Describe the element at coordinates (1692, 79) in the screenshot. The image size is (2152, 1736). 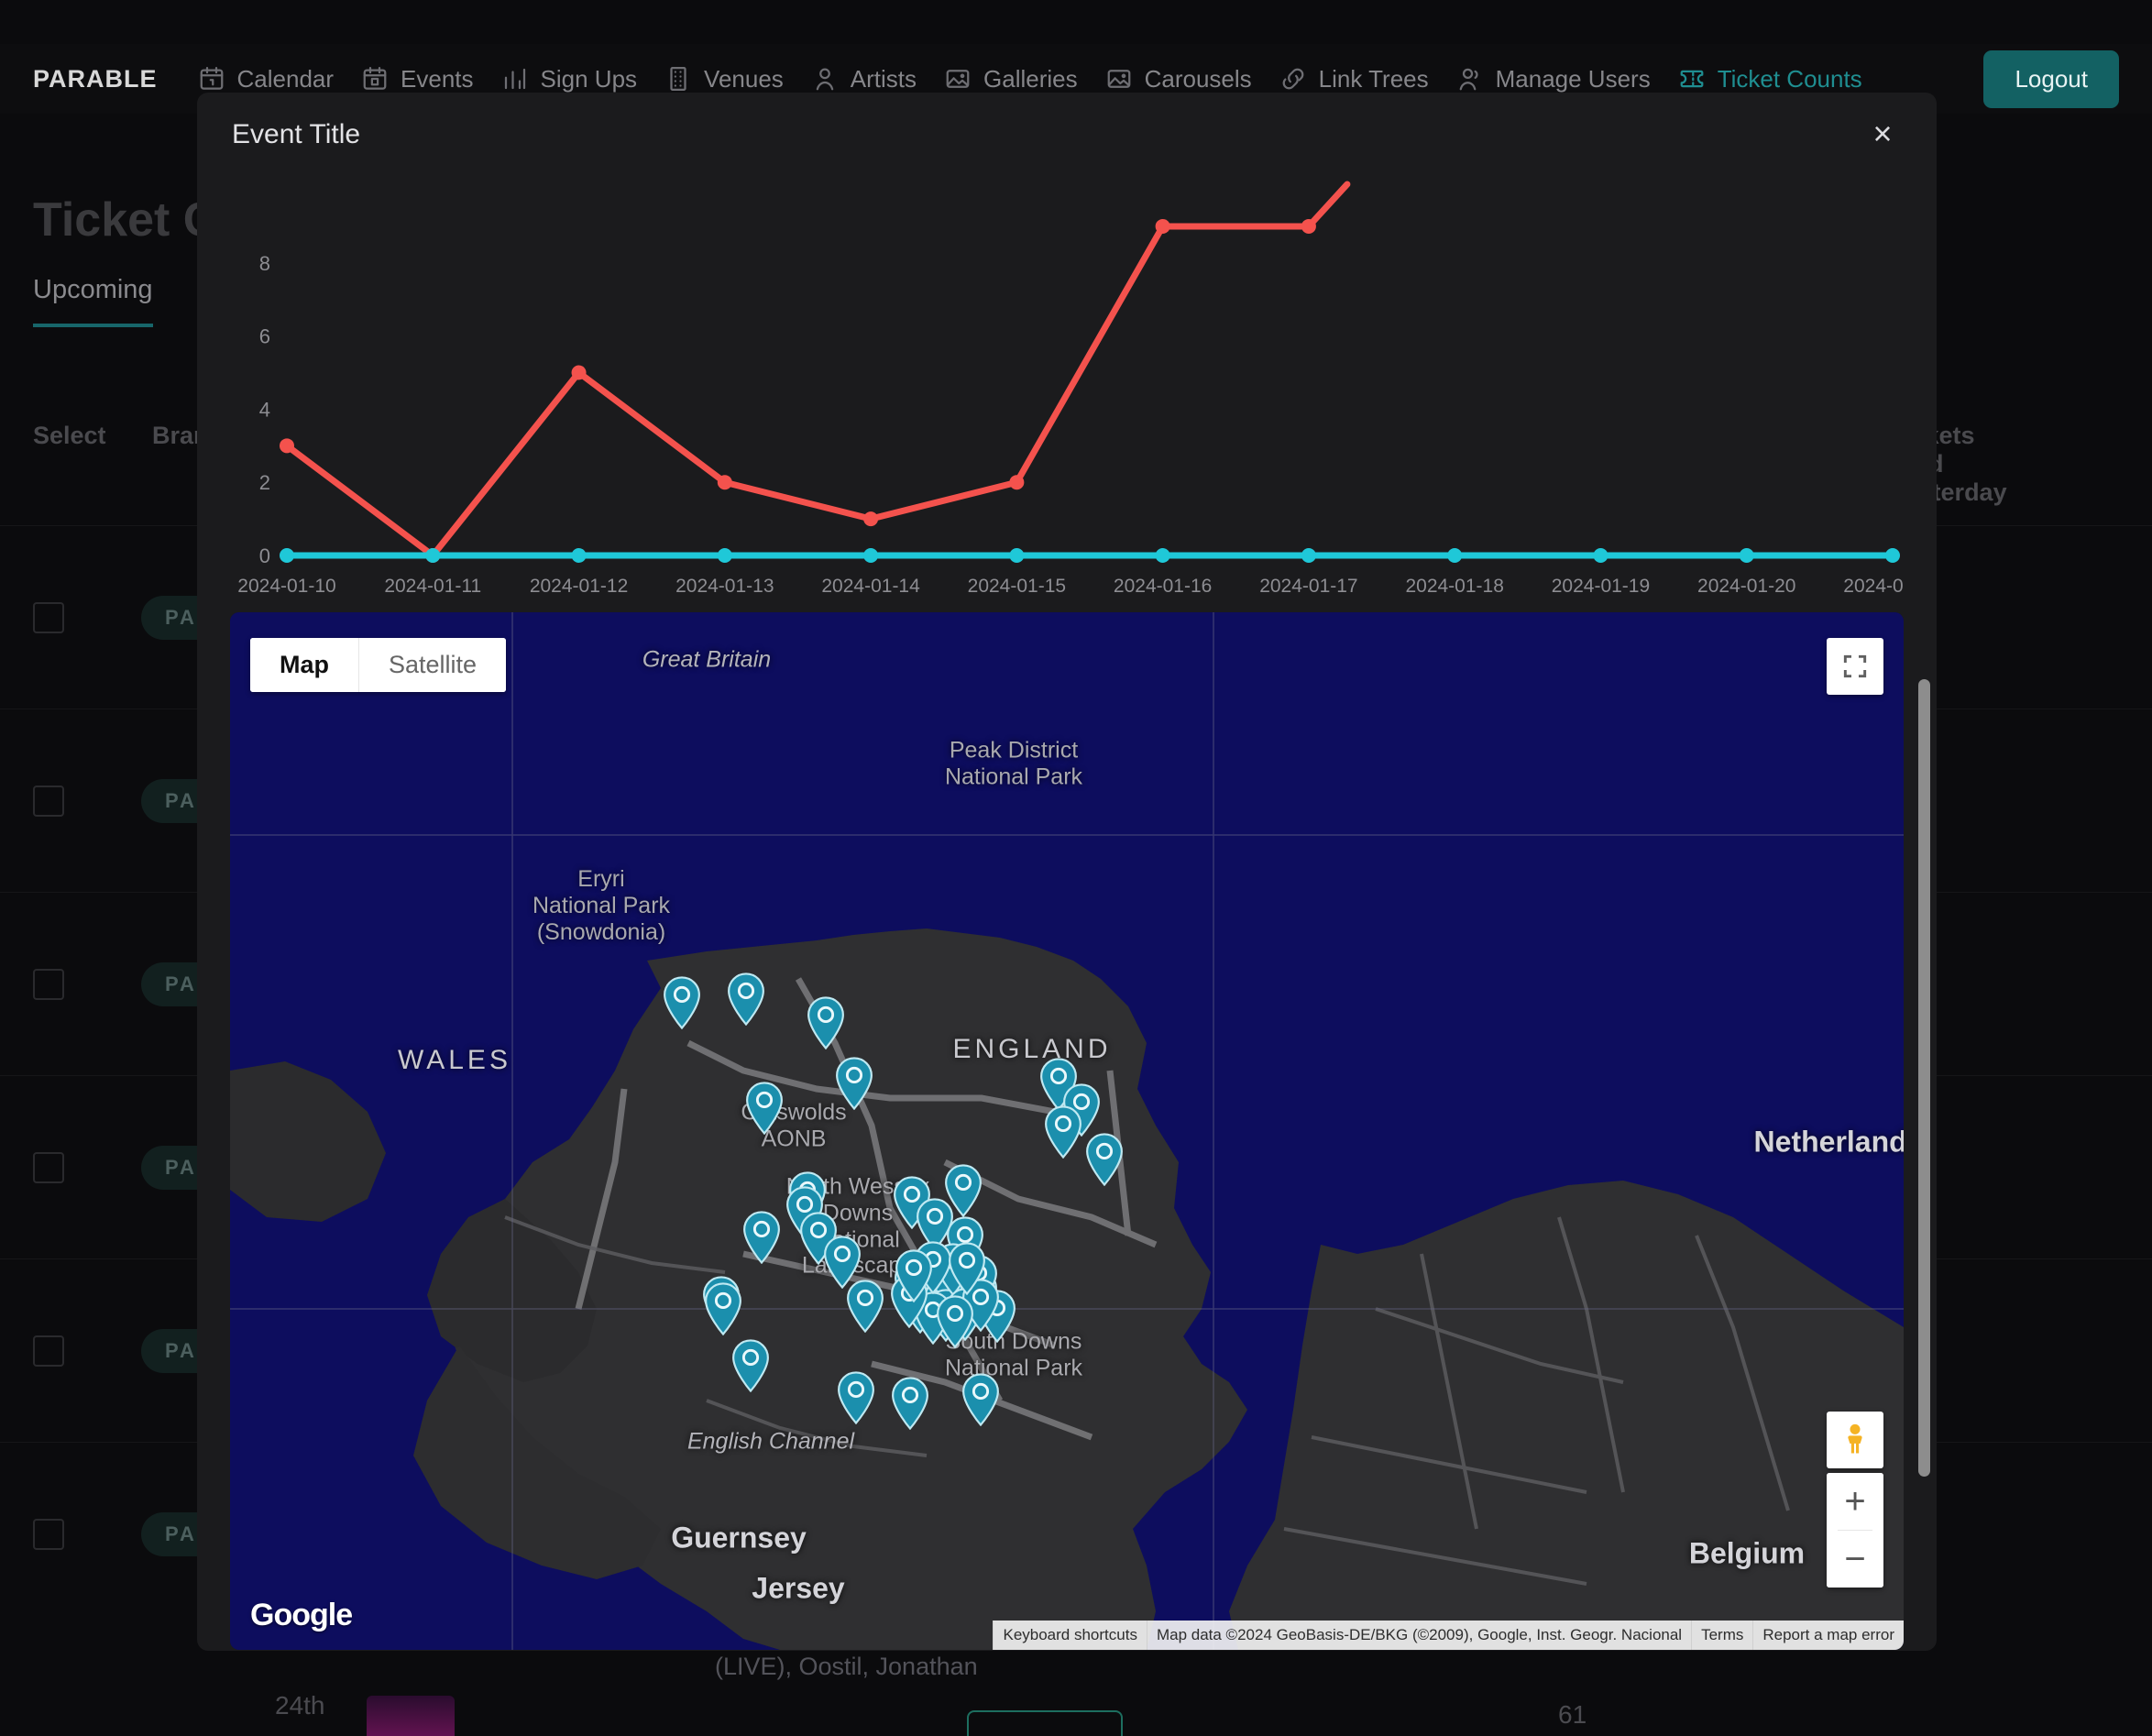
I see `ticket-icon` at that location.